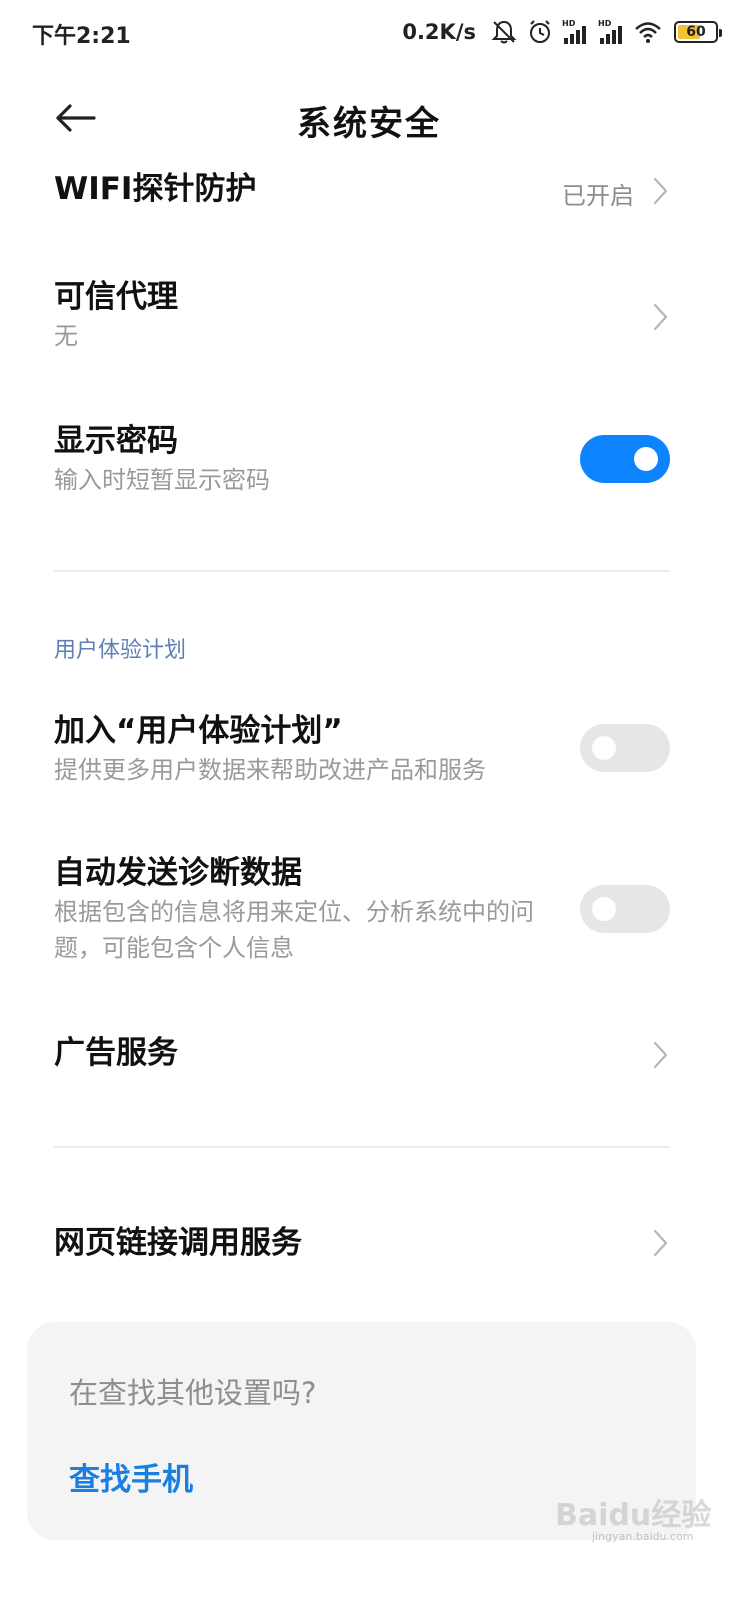  Describe the element at coordinates (178, 873) in the screenshot. I see `auto-diagnostics-title: 自动发送诊断数据` at that location.